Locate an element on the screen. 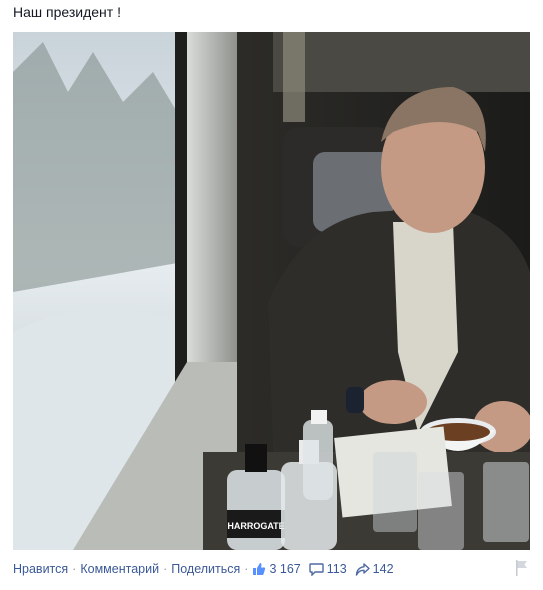 This screenshot has width=543, height=590. shares-count-stat: 142 is located at coordinates (374, 569).